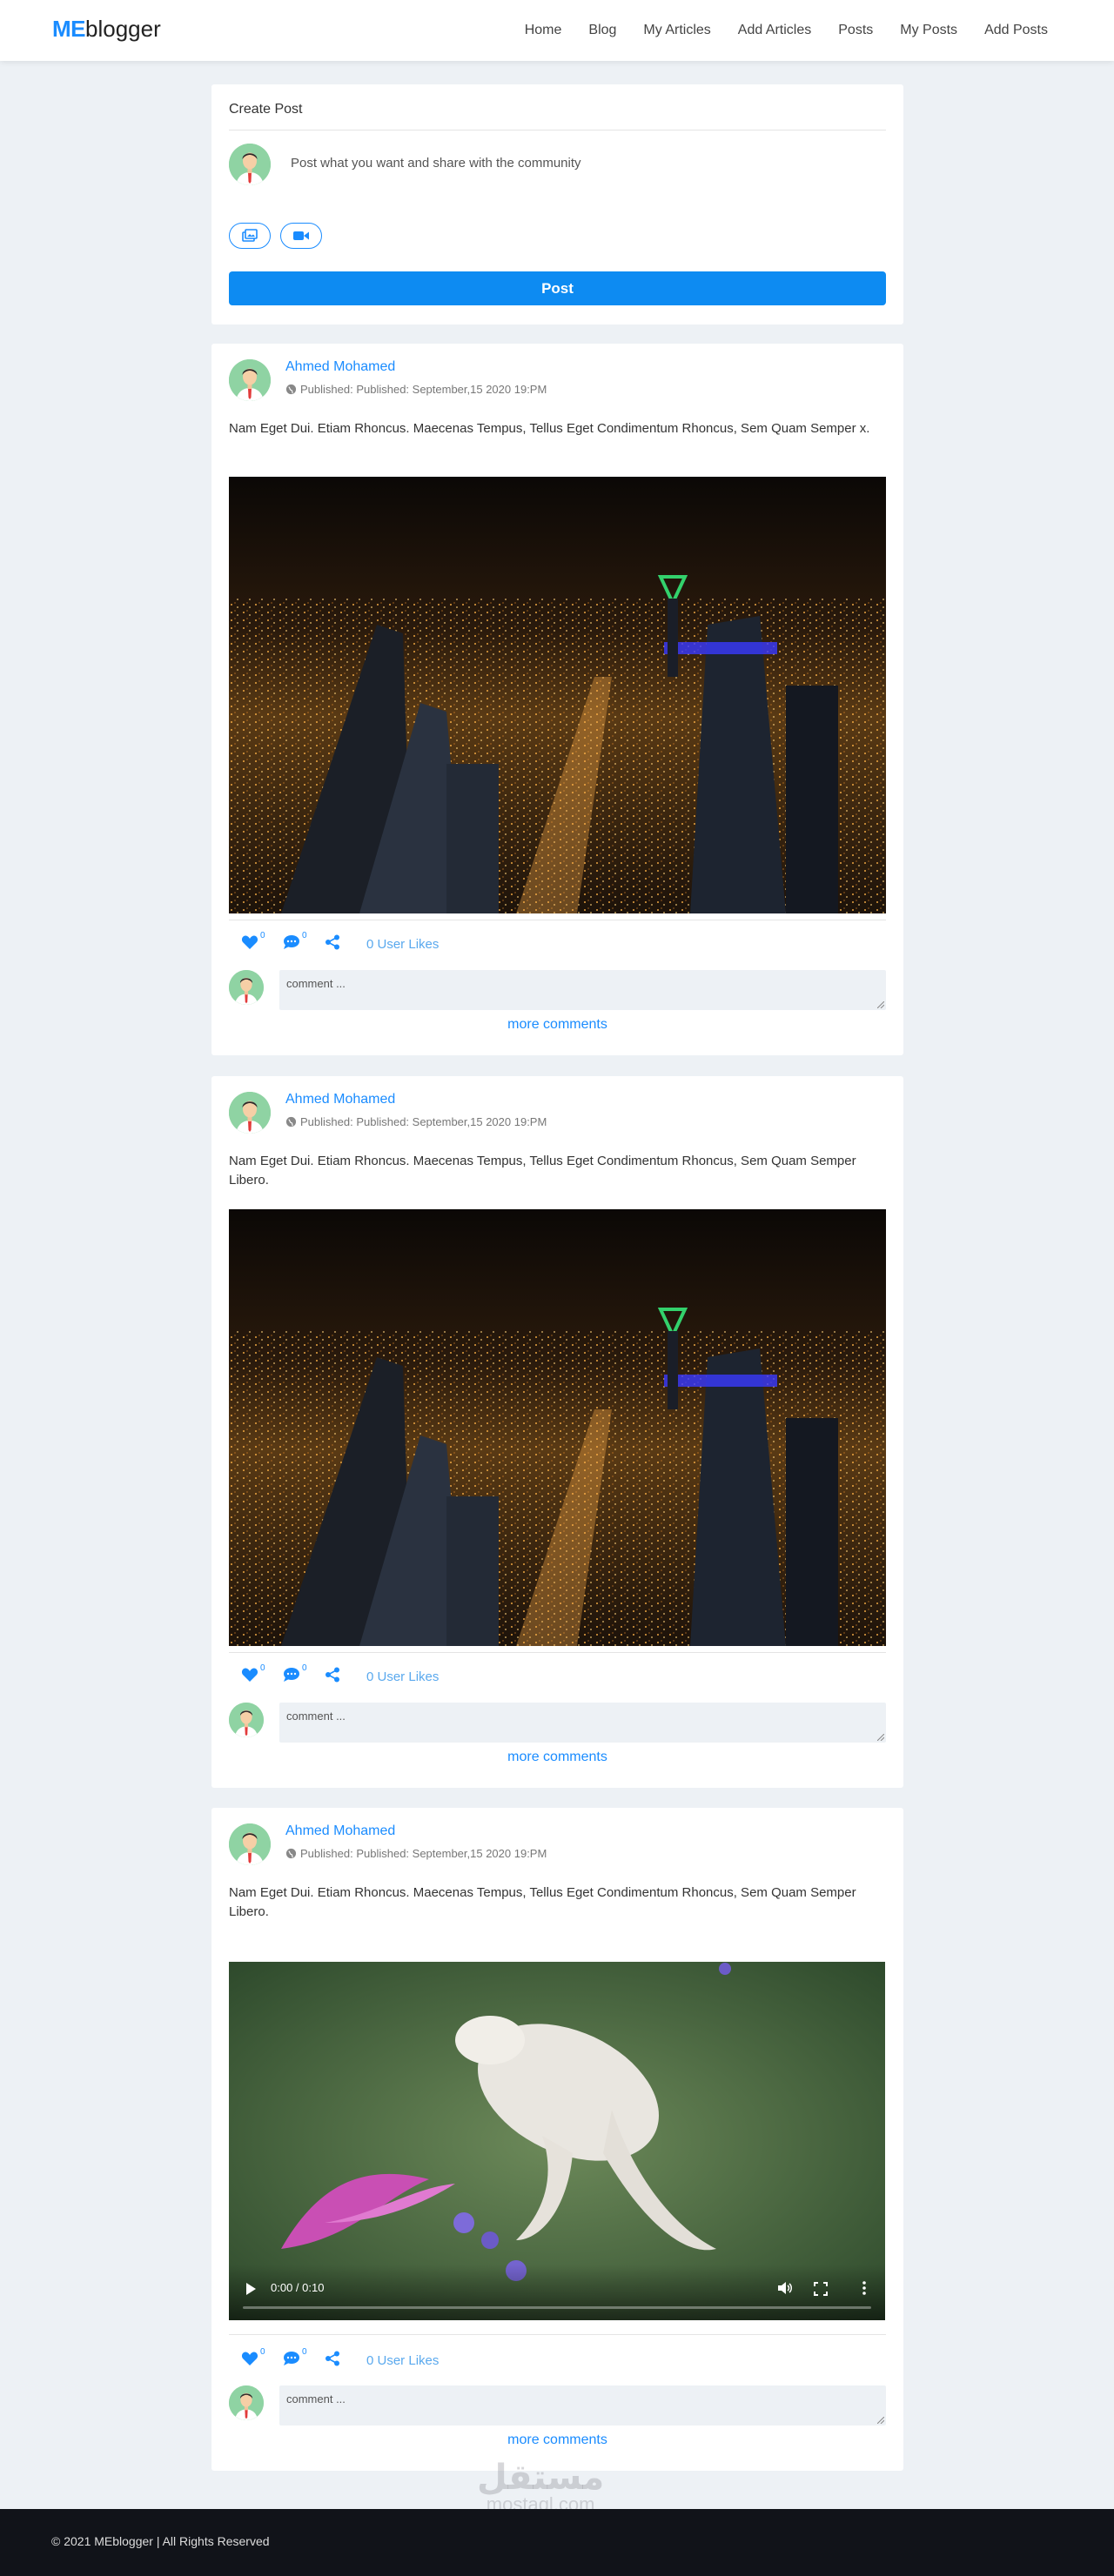 The height and width of the screenshot is (2576, 1114). What do you see at coordinates (557, 2307) in the screenshot?
I see `video-progress-track` at bounding box center [557, 2307].